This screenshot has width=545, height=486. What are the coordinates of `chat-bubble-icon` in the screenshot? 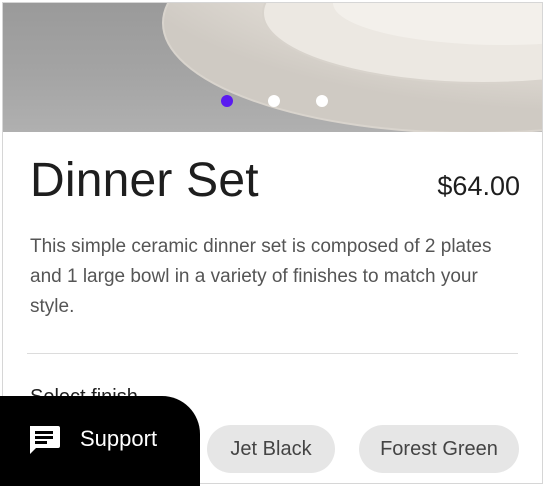 It's located at (45, 440).